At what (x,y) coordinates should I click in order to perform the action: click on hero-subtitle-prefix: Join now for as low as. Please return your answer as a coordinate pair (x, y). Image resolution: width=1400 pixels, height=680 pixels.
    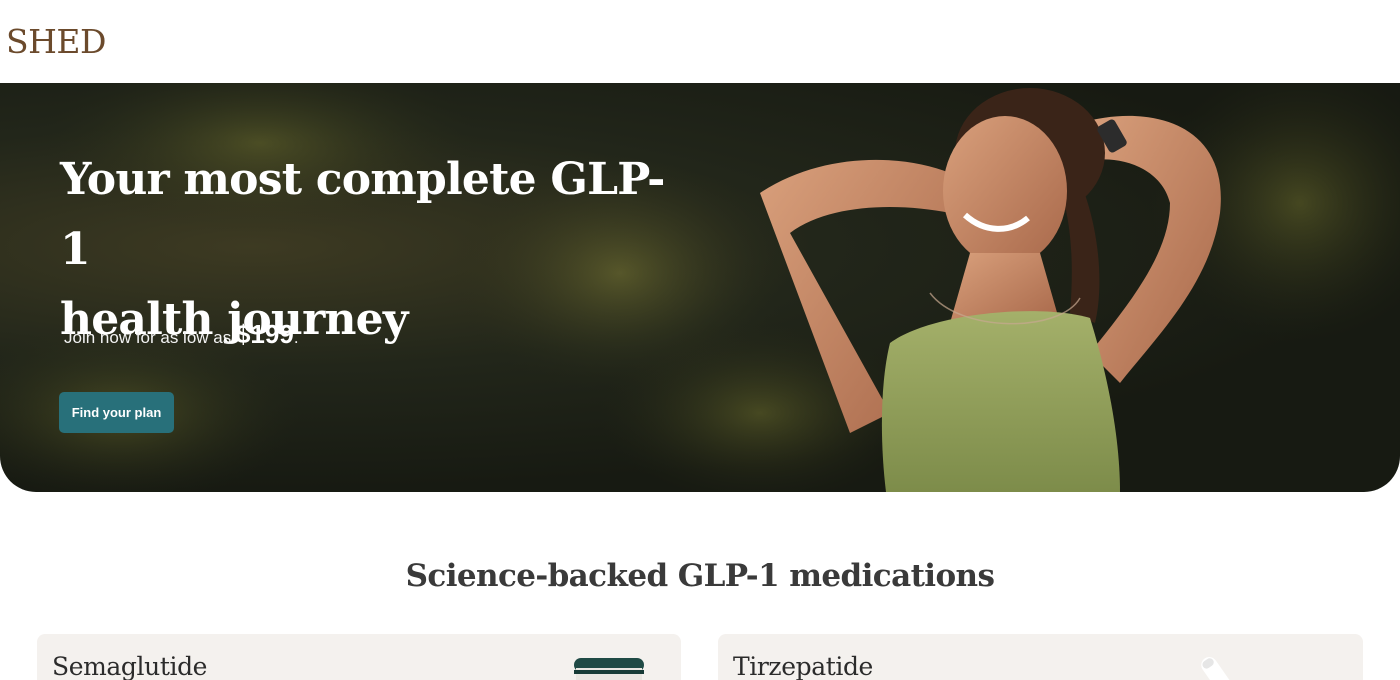
    Looking at the image, I should click on (150, 337).